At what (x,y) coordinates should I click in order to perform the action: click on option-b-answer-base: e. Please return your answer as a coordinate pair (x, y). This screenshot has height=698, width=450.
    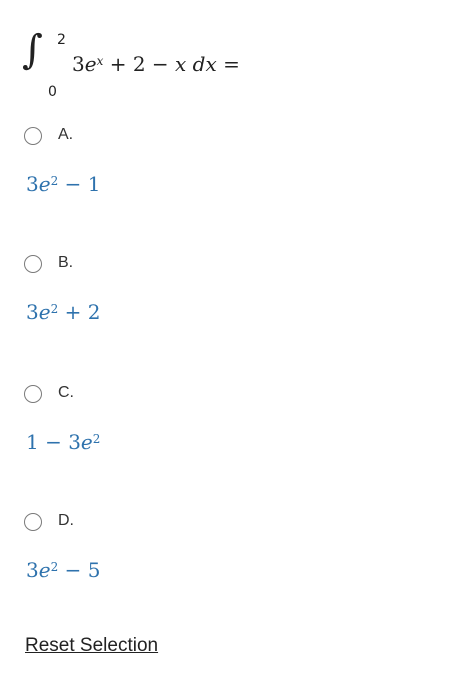
    Looking at the image, I should click on (44, 312).